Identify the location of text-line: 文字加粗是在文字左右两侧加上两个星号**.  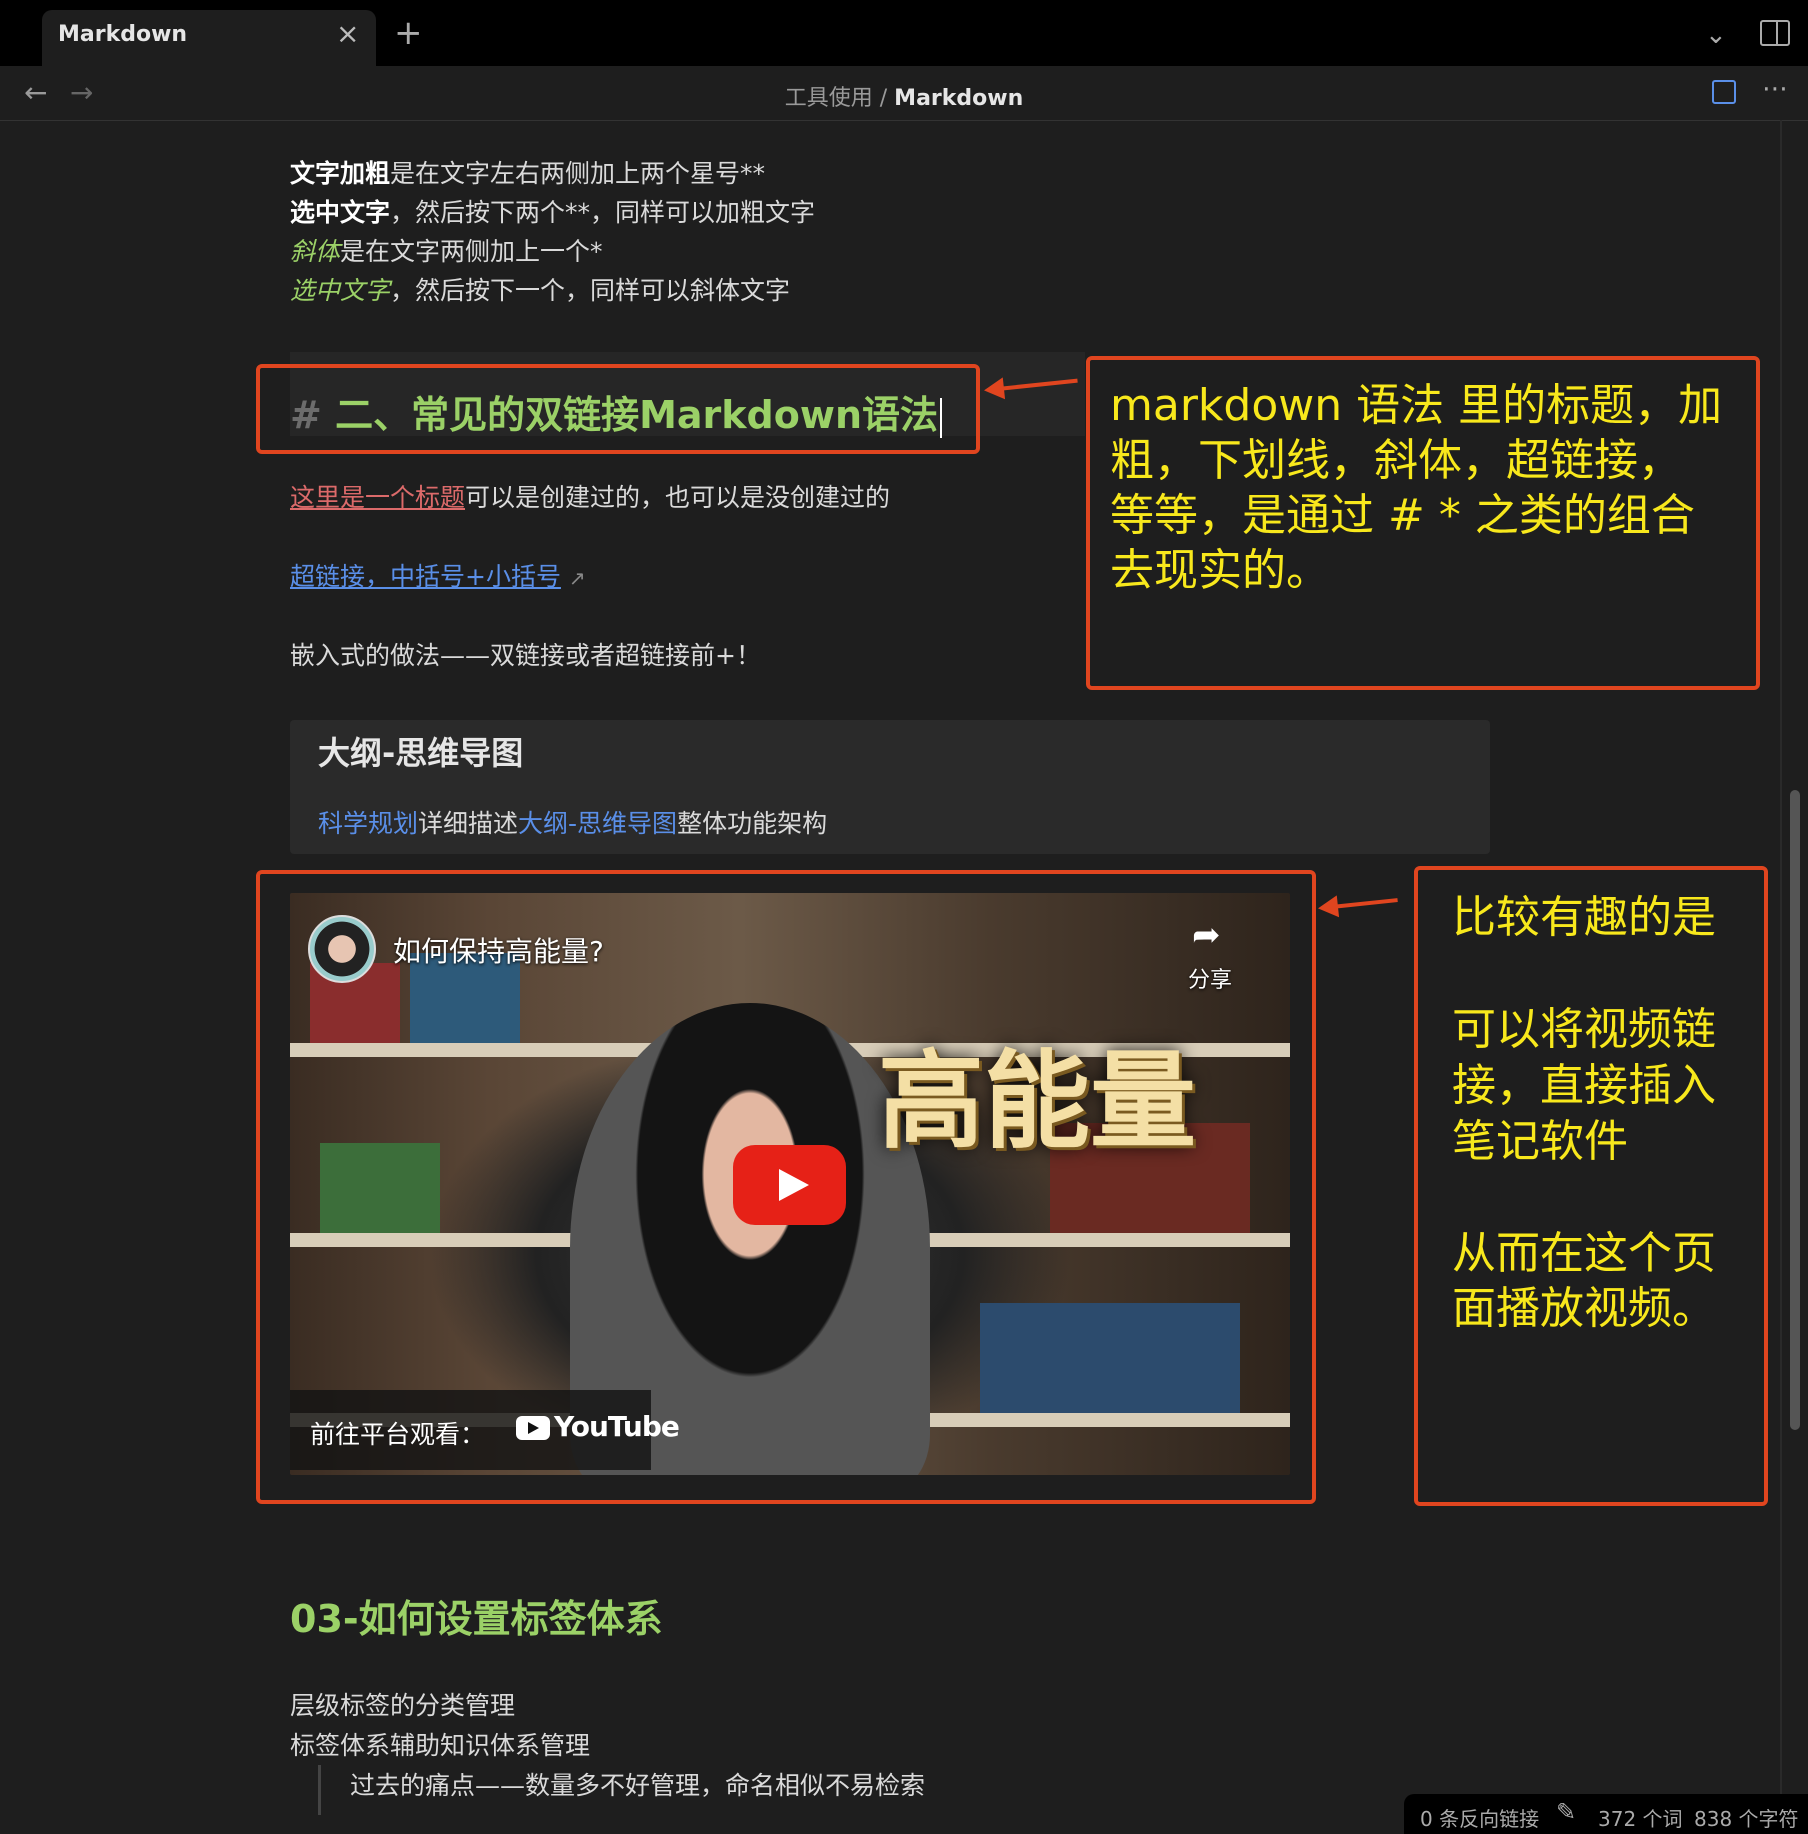
(527, 172).